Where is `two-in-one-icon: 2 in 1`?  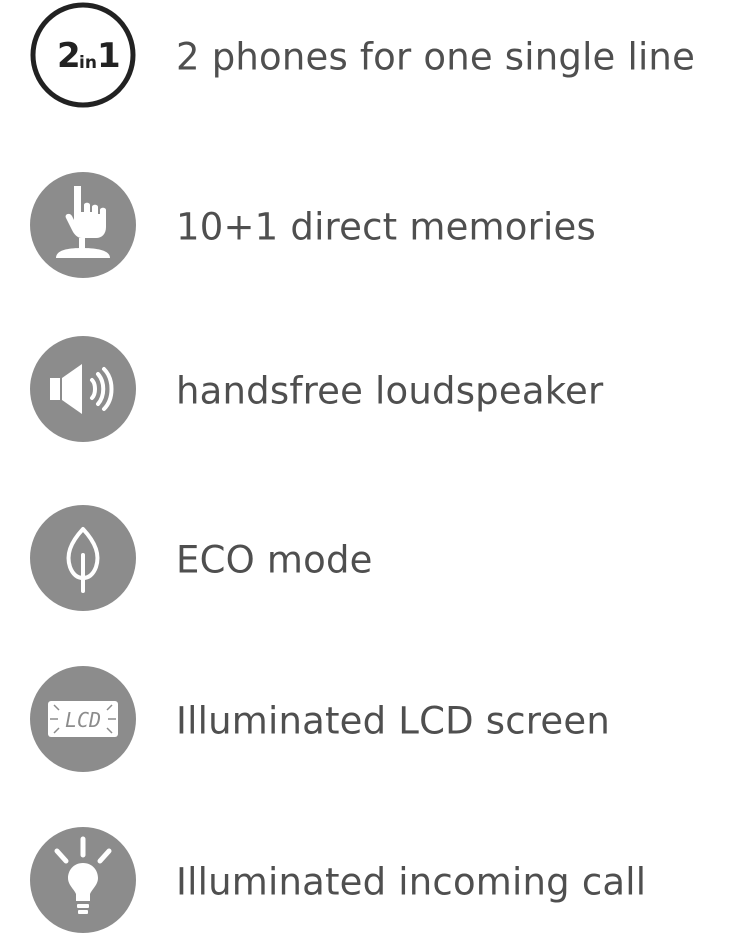 two-in-one-icon: 2 in 1 is located at coordinates (83, 55).